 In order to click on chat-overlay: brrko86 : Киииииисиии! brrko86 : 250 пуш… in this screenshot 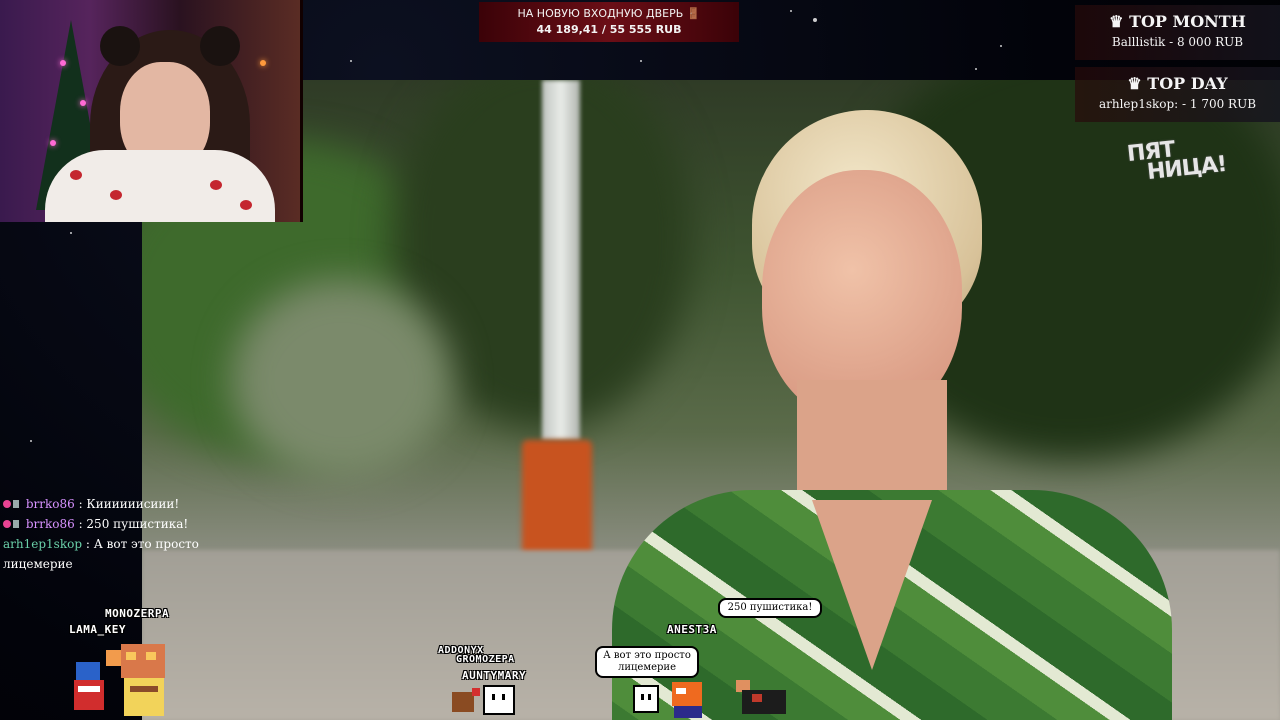, I will do `click(100, 534)`.